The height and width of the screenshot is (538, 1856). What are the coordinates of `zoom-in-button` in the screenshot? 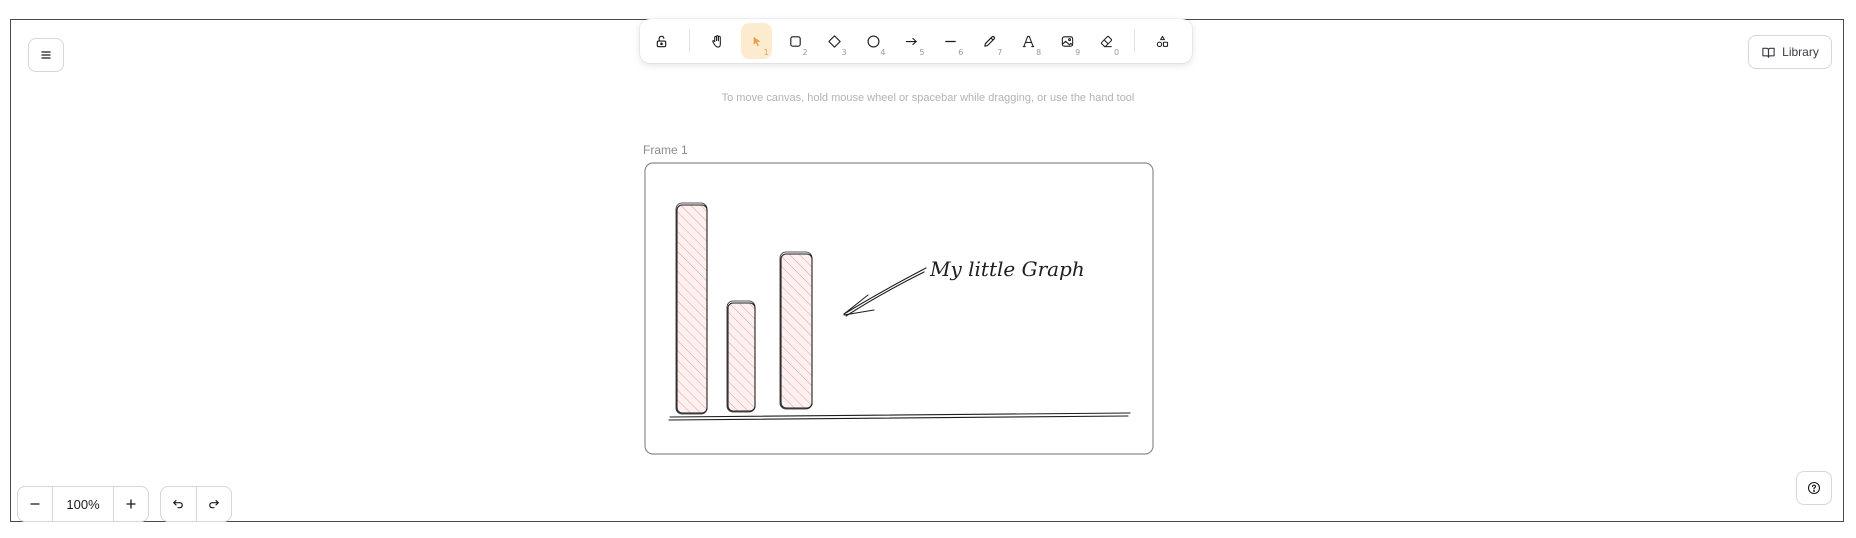 It's located at (130, 504).